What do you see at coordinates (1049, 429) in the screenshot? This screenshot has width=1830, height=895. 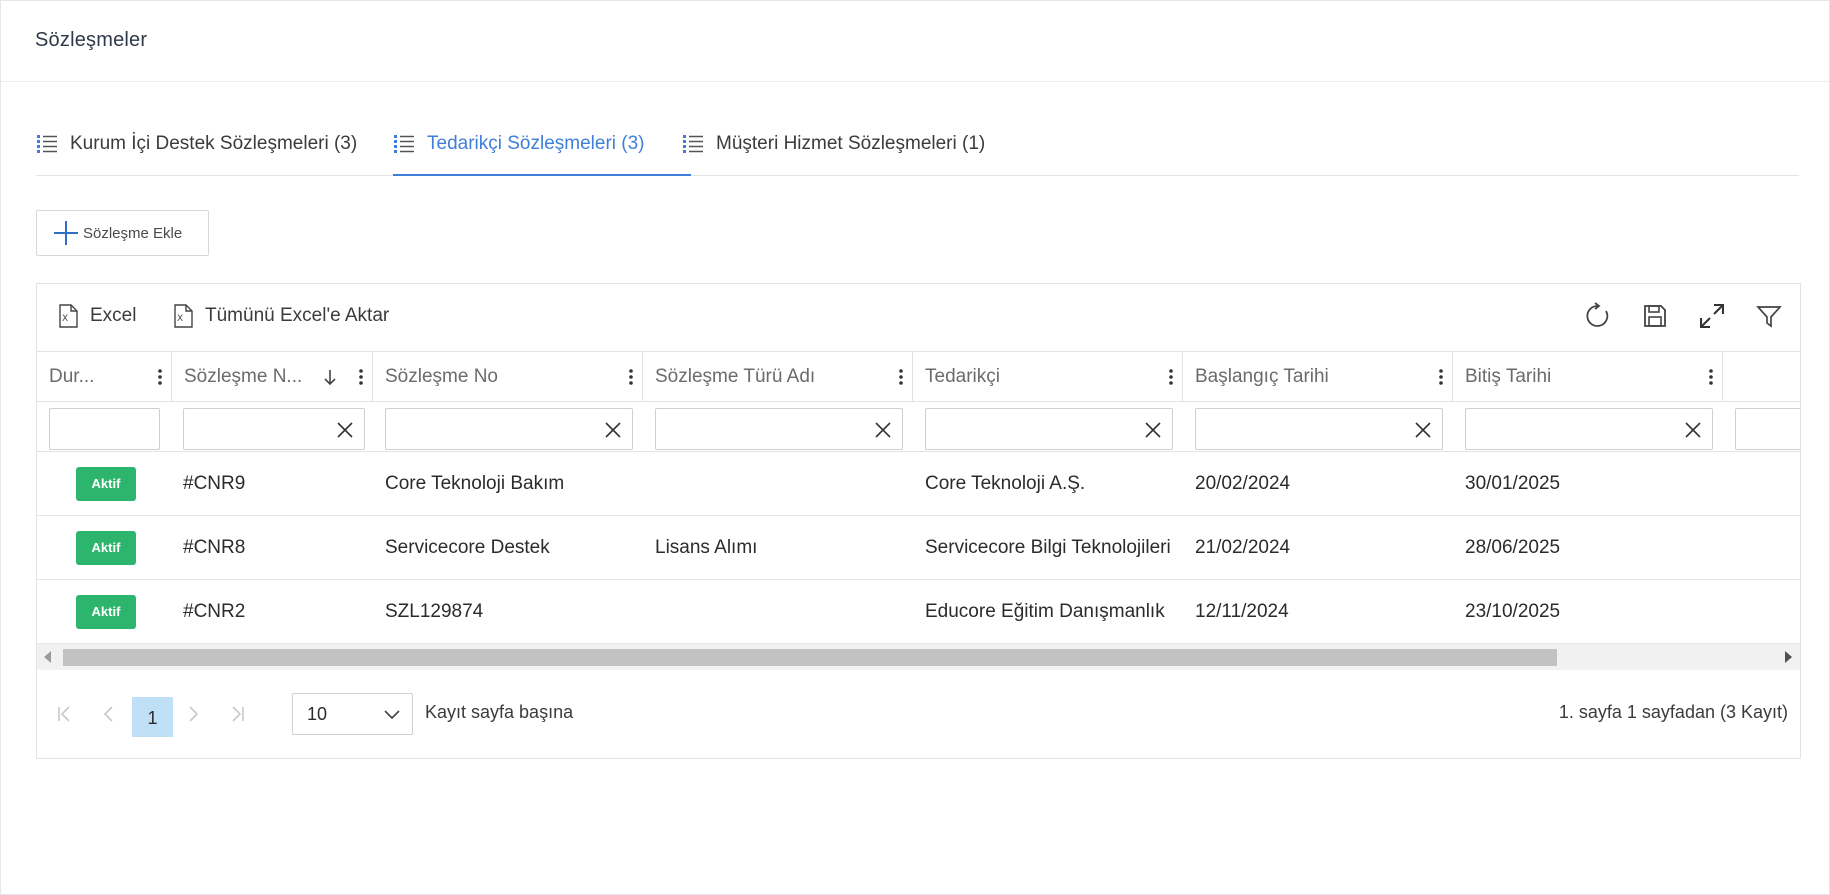 I see `supplier-filter-input` at bounding box center [1049, 429].